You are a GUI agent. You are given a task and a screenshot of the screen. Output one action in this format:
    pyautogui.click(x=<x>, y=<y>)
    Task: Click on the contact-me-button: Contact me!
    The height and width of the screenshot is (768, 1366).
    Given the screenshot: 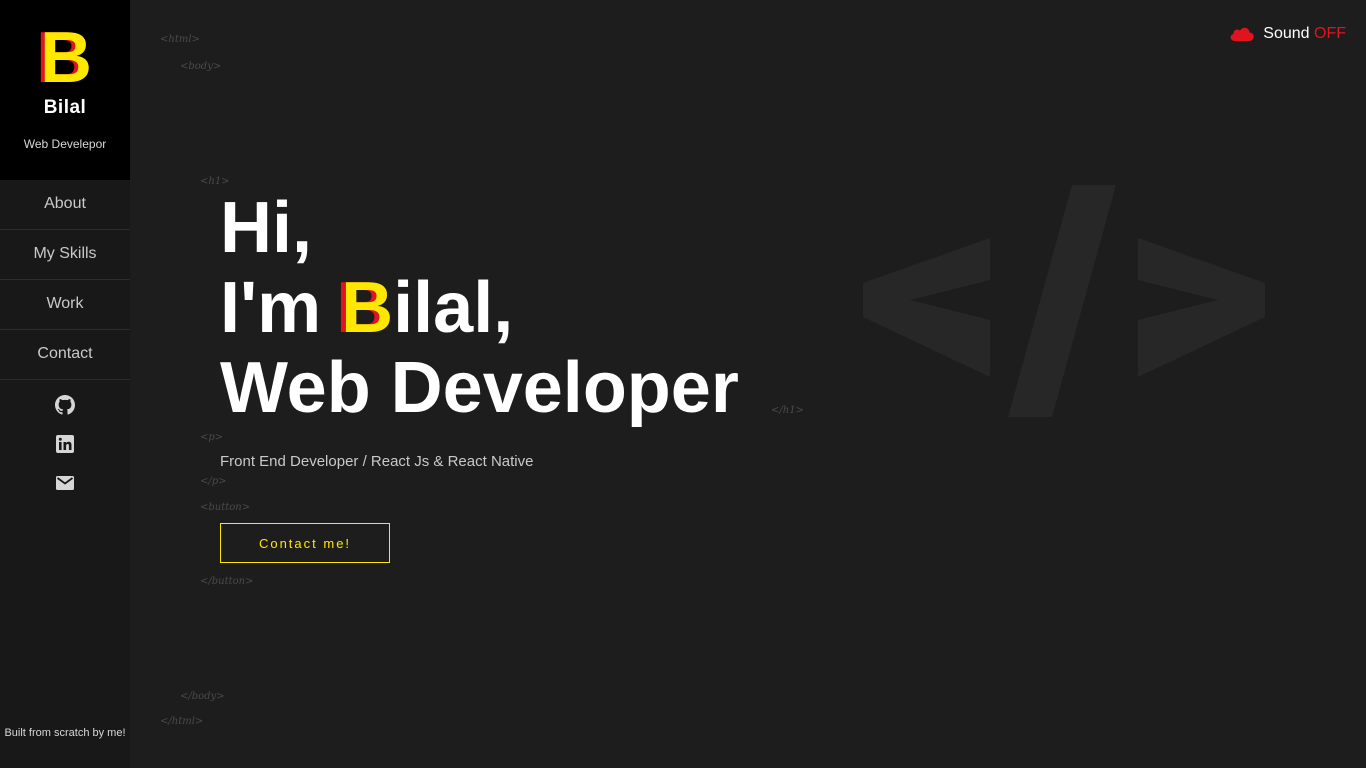 What is the action you would take?
    pyautogui.click(x=305, y=543)
    